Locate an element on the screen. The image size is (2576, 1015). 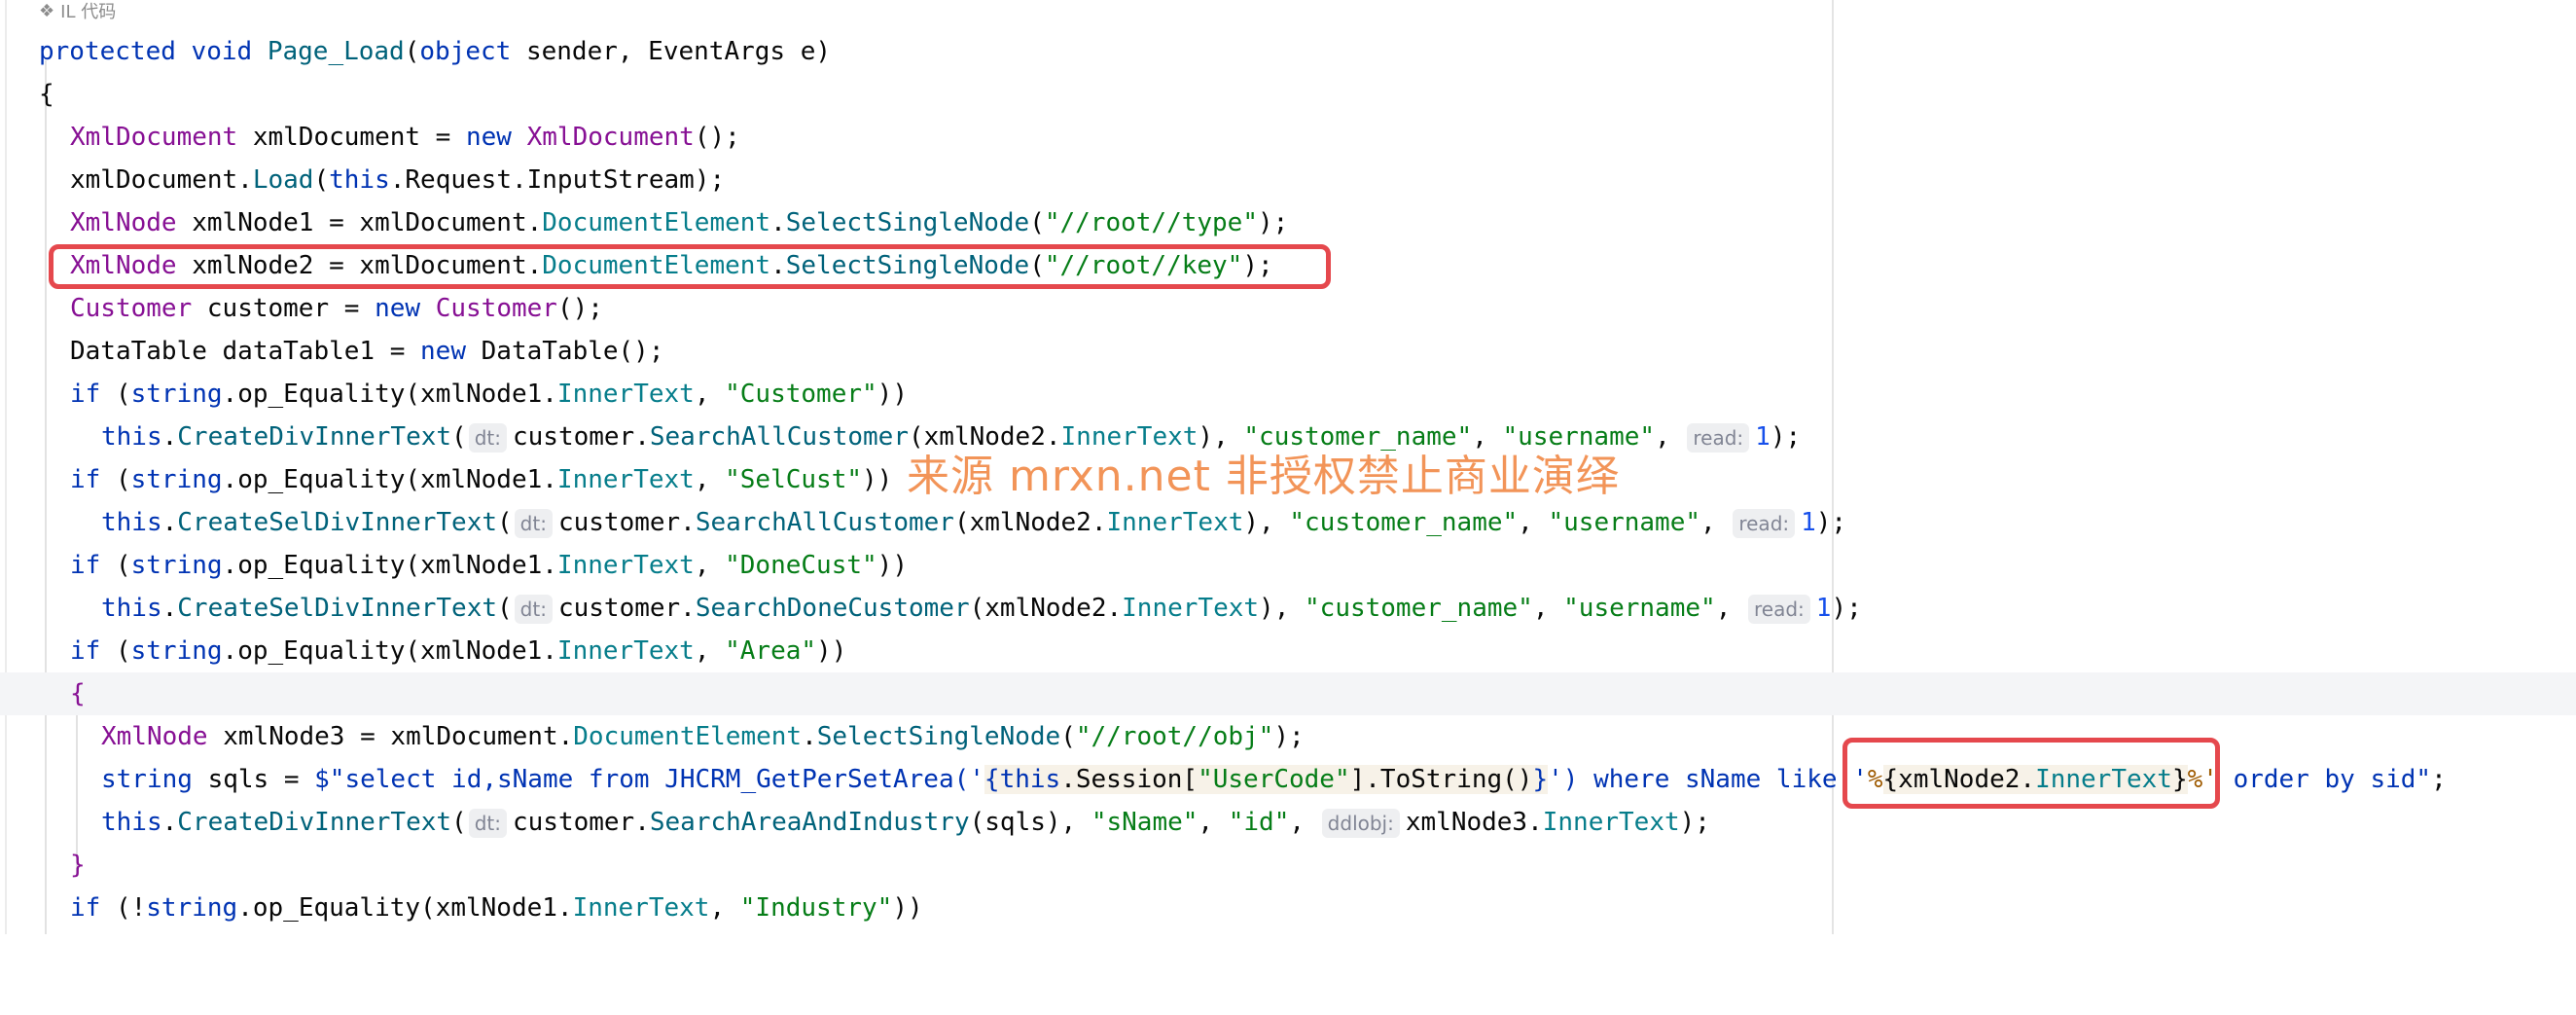
code-line: DataTable dataTable1 = new DataTable(); is located at coordinates (367, 352).